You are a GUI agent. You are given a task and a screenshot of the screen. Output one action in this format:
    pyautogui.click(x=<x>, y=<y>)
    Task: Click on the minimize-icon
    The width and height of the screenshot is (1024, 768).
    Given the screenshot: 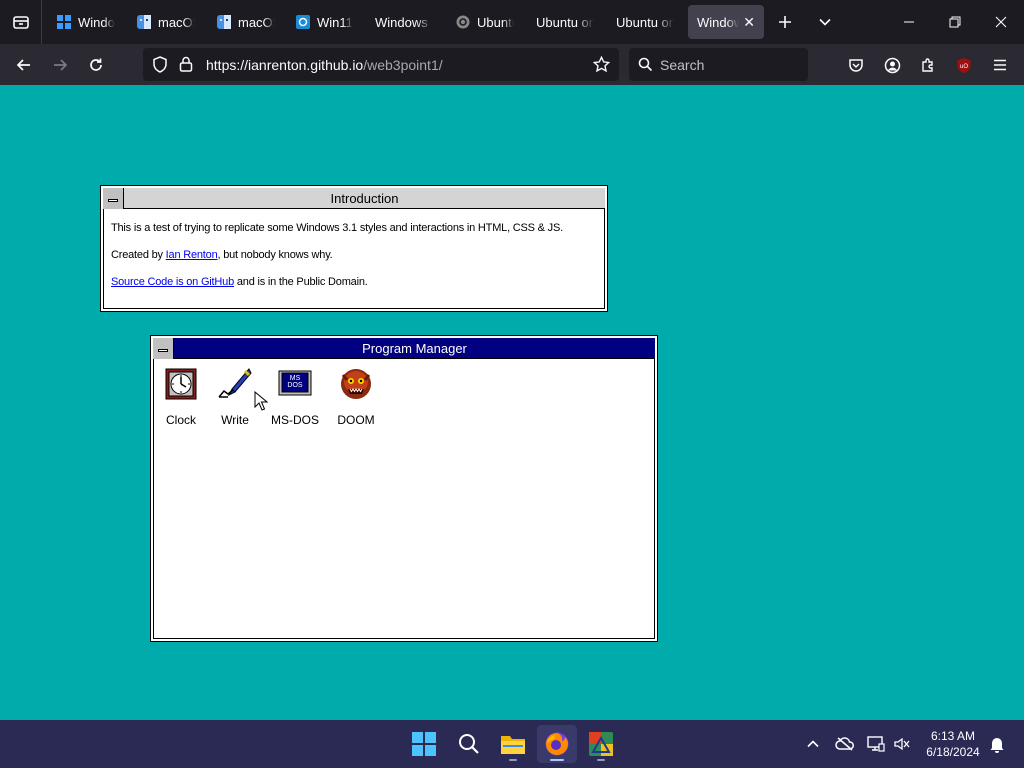 What is the action you would take?
    pyautogui.click(x=909, y=22)
    